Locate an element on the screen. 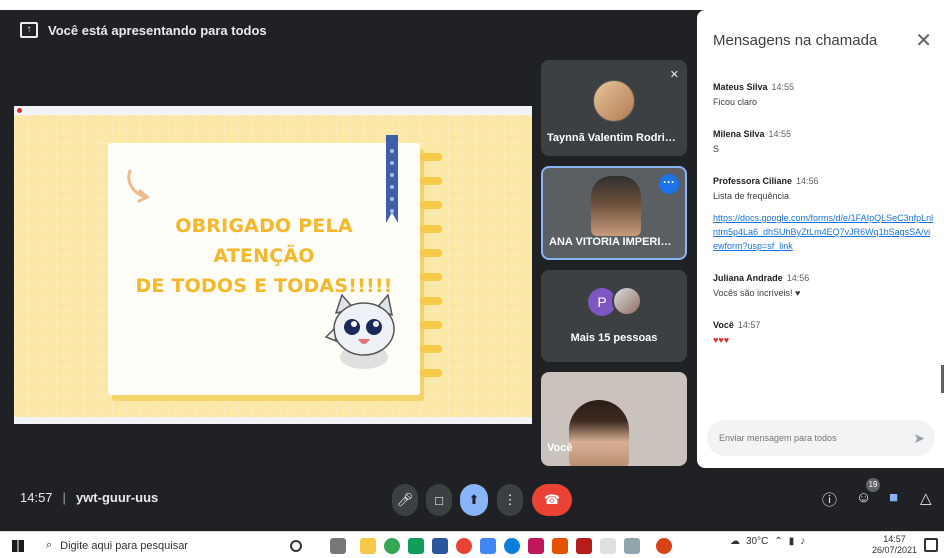 The height and width of the screenshot is (558, 944). temperature: 30°C is located at coordinates (757, 541).